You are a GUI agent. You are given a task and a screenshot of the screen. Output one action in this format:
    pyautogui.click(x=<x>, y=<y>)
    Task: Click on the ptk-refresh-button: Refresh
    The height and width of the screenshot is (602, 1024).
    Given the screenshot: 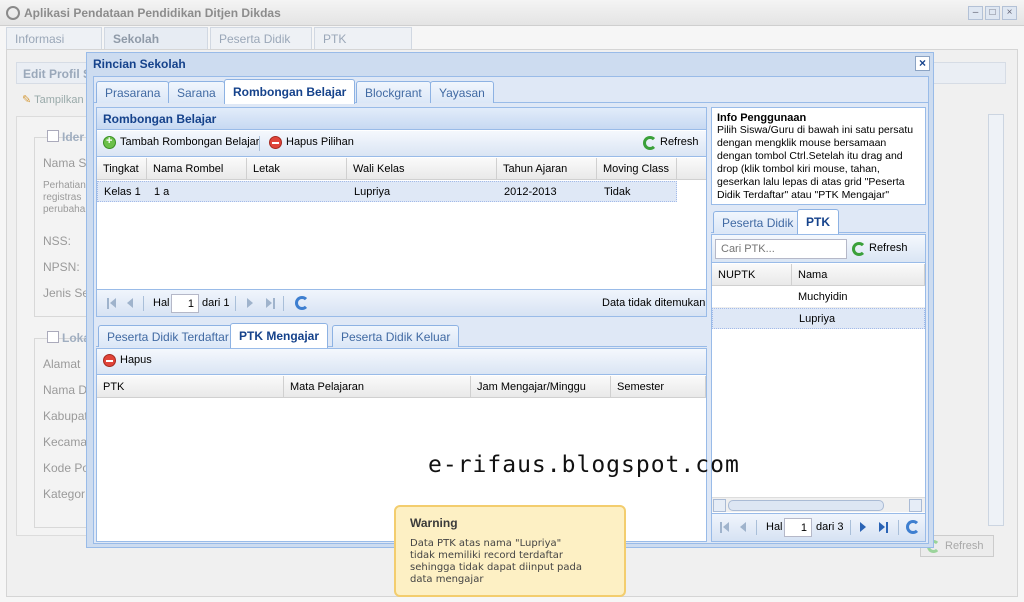 What is the action you would take?
    pyautogui.click(x=880, y=249)
    